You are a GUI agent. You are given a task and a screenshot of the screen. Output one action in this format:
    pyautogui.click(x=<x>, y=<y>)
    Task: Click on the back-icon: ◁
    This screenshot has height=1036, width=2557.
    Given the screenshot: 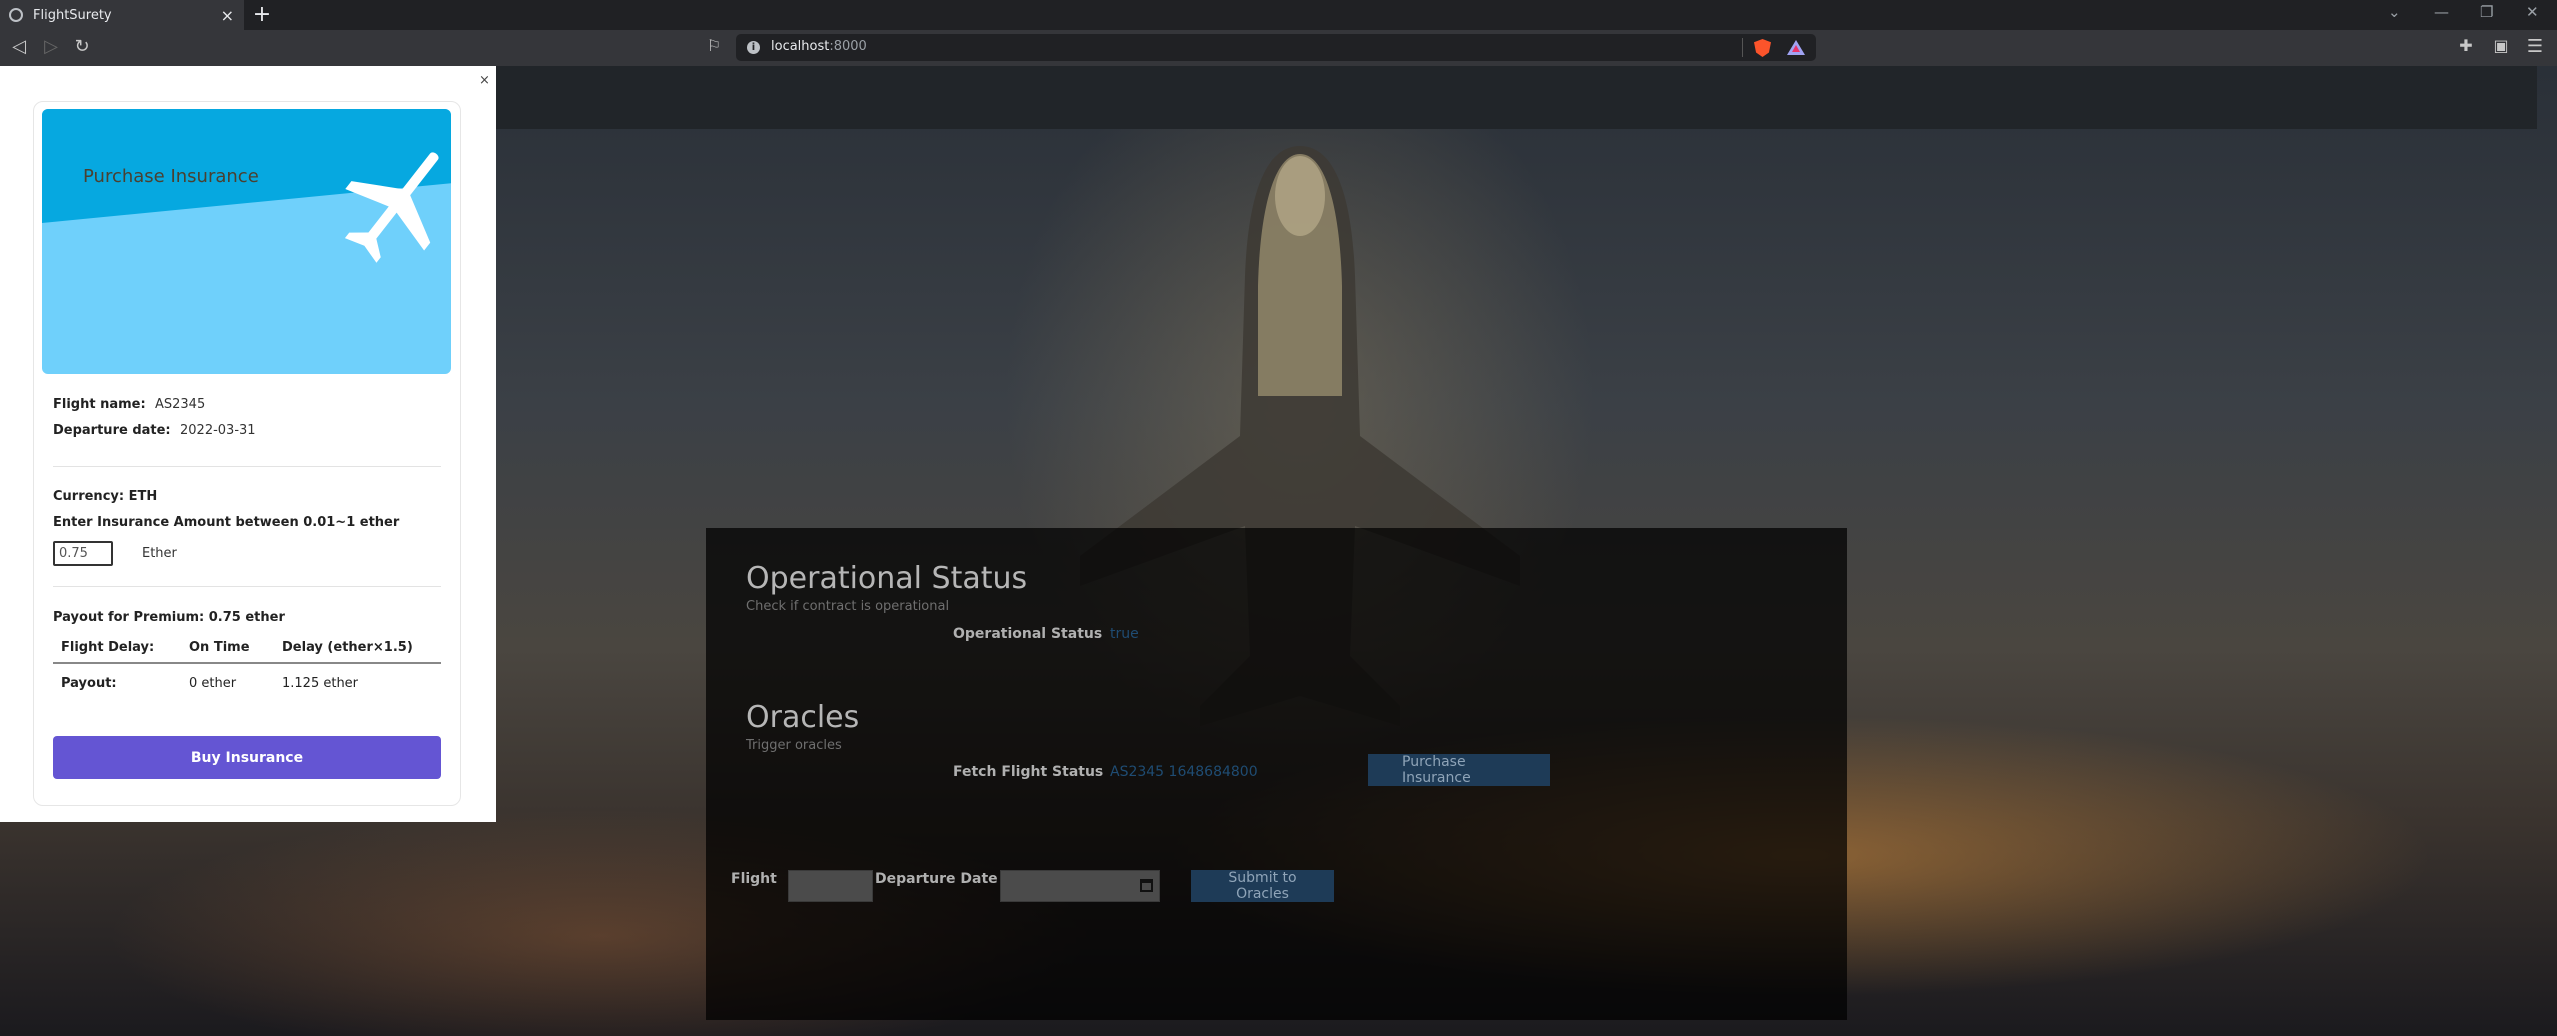 What is the action you would take?
    pyautogui.click(x=19, y=46)
    